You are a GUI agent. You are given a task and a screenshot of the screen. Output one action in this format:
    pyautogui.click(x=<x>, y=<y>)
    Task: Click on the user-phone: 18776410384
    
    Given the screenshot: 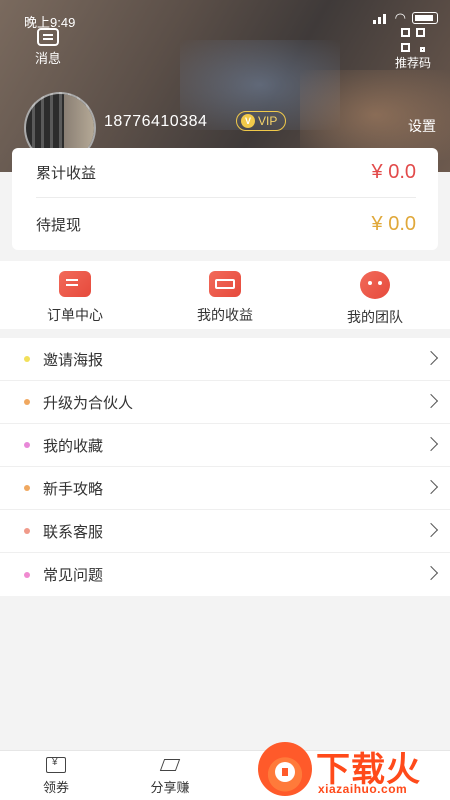 What is the action you would take?
    pyautogui.click(x=156, y=121)
    